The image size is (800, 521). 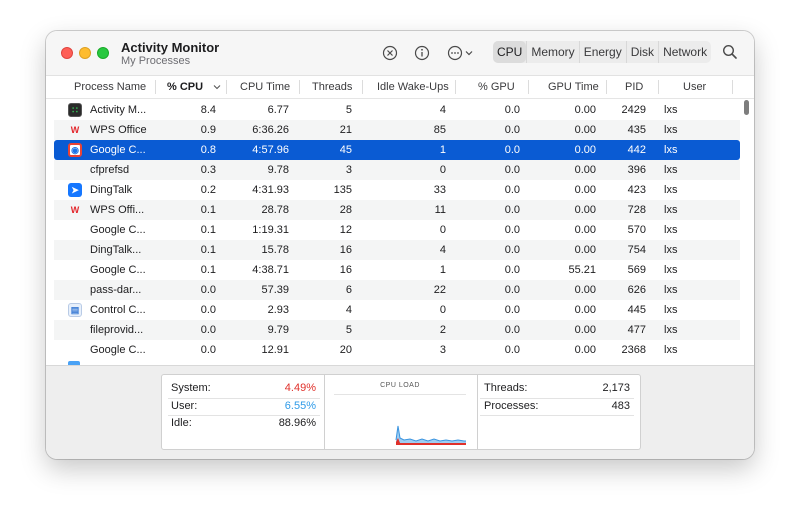 What do you see at coordinates (270, 190) in the screenshot?
I see `cpu-time-cell: 4:31.93` at bounding box center [270, 190].